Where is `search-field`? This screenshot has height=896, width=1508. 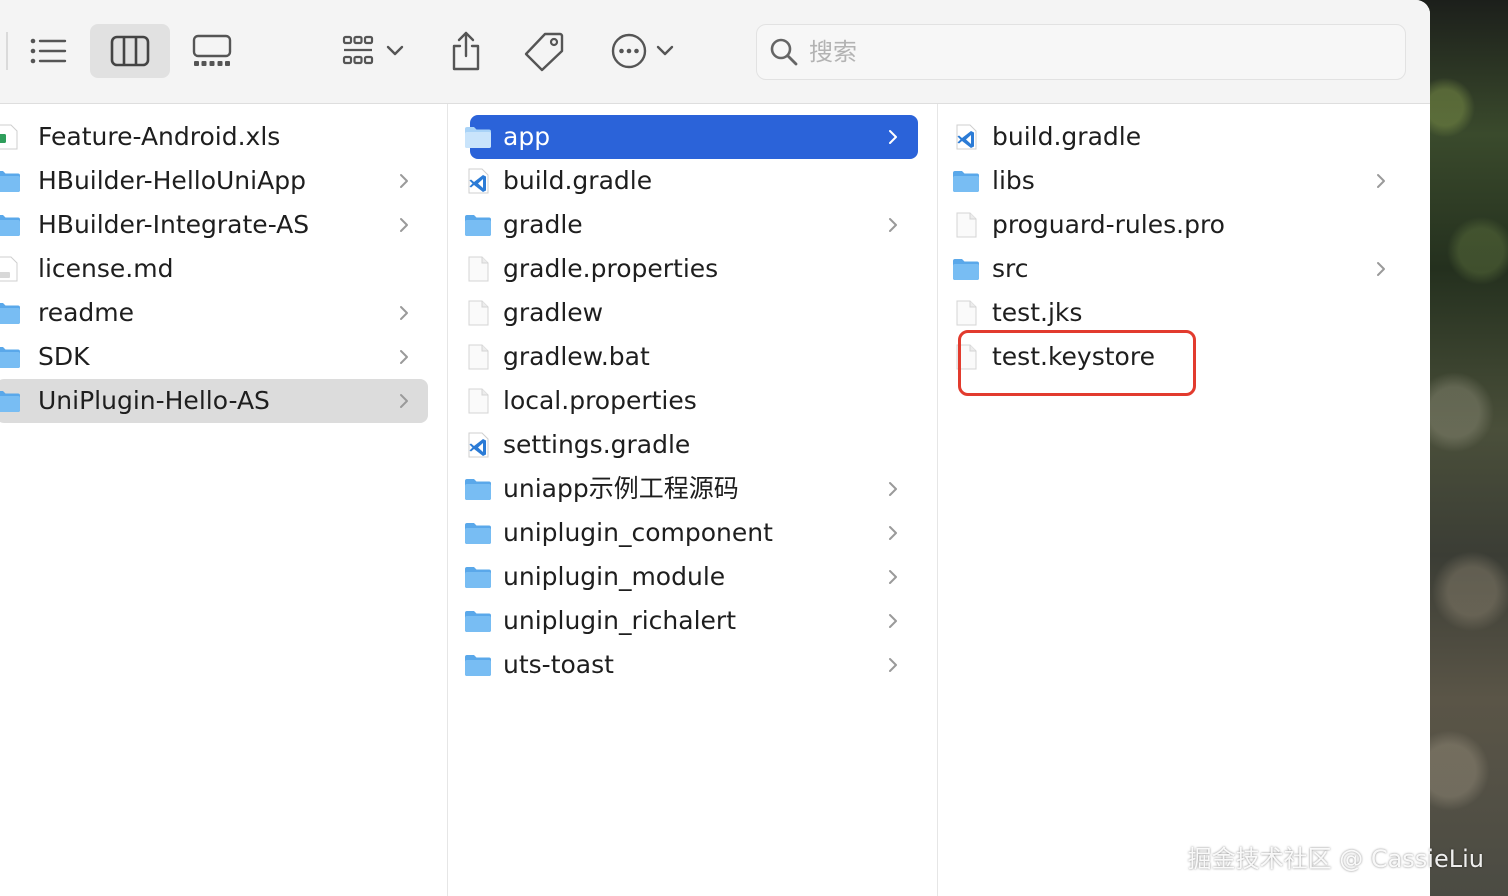 search-field is located at coordinates (1081, 52).